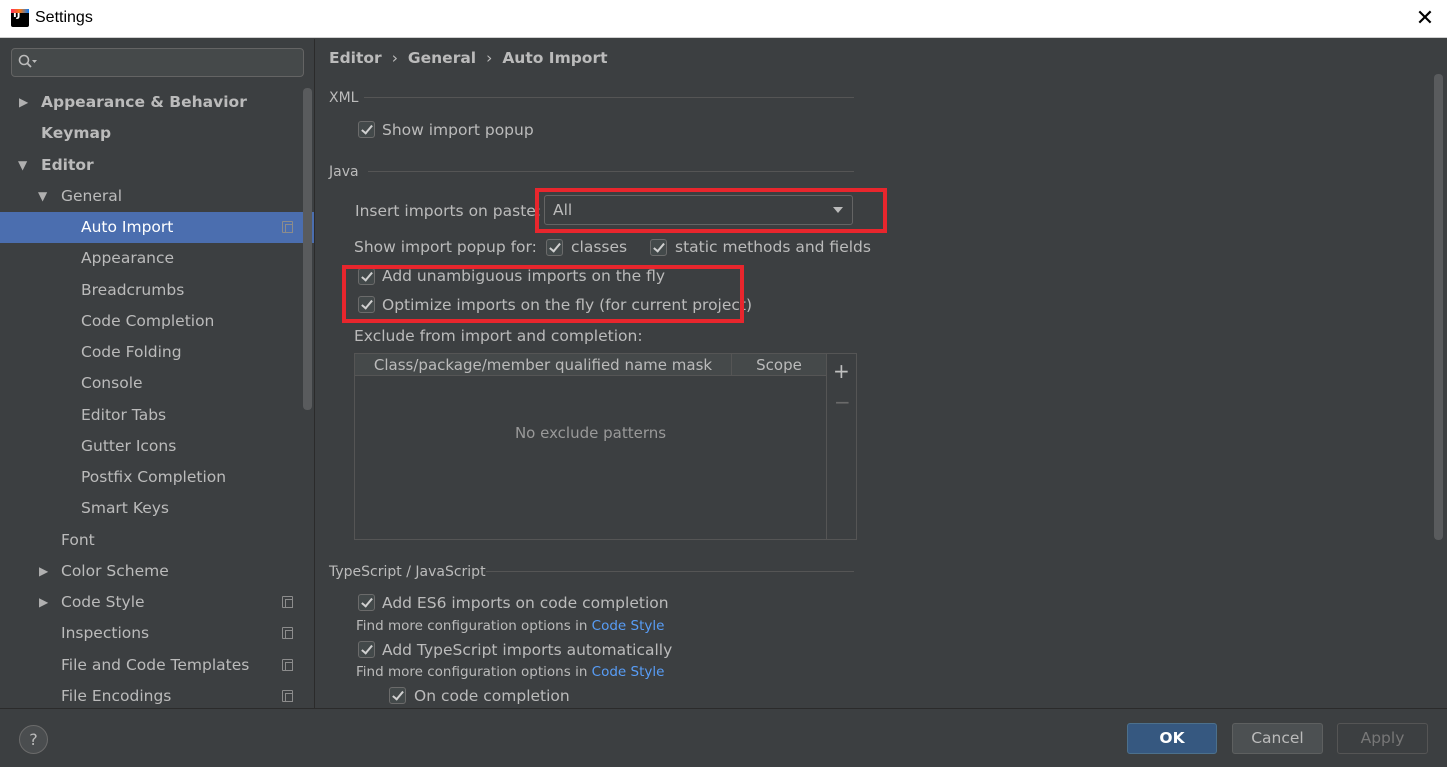  I want to click on sidebar-item-label: Postfix Completion, so click(154, 477).